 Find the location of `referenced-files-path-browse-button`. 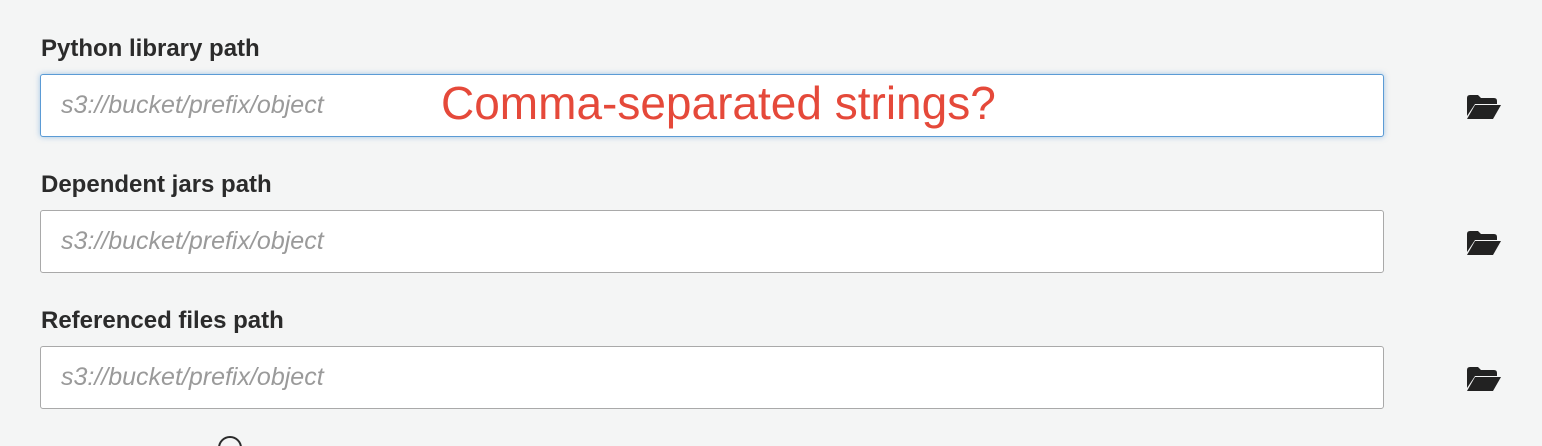

referenced-files-path-browse-button is located at coordinates (1484, 379).